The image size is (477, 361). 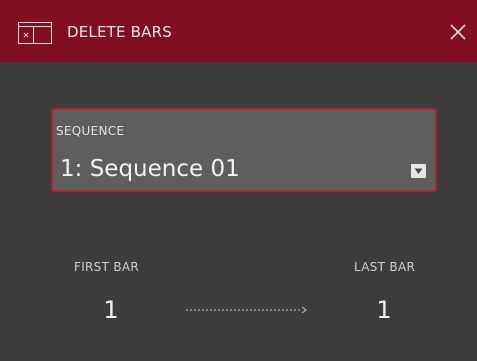 I want to click on first-bar-label: FIRST BAR, so click(x=107, y=267).